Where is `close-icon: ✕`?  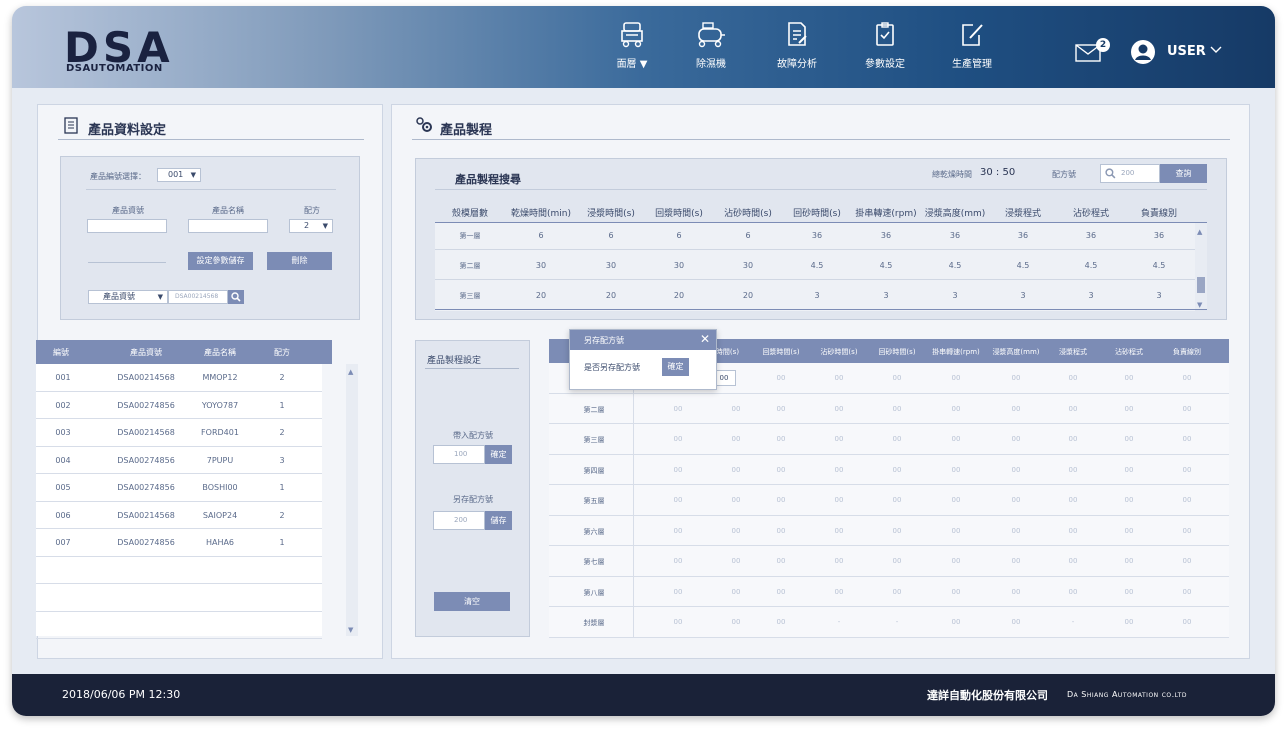 close-icon: ✕ is located at coordinates (705, 339).